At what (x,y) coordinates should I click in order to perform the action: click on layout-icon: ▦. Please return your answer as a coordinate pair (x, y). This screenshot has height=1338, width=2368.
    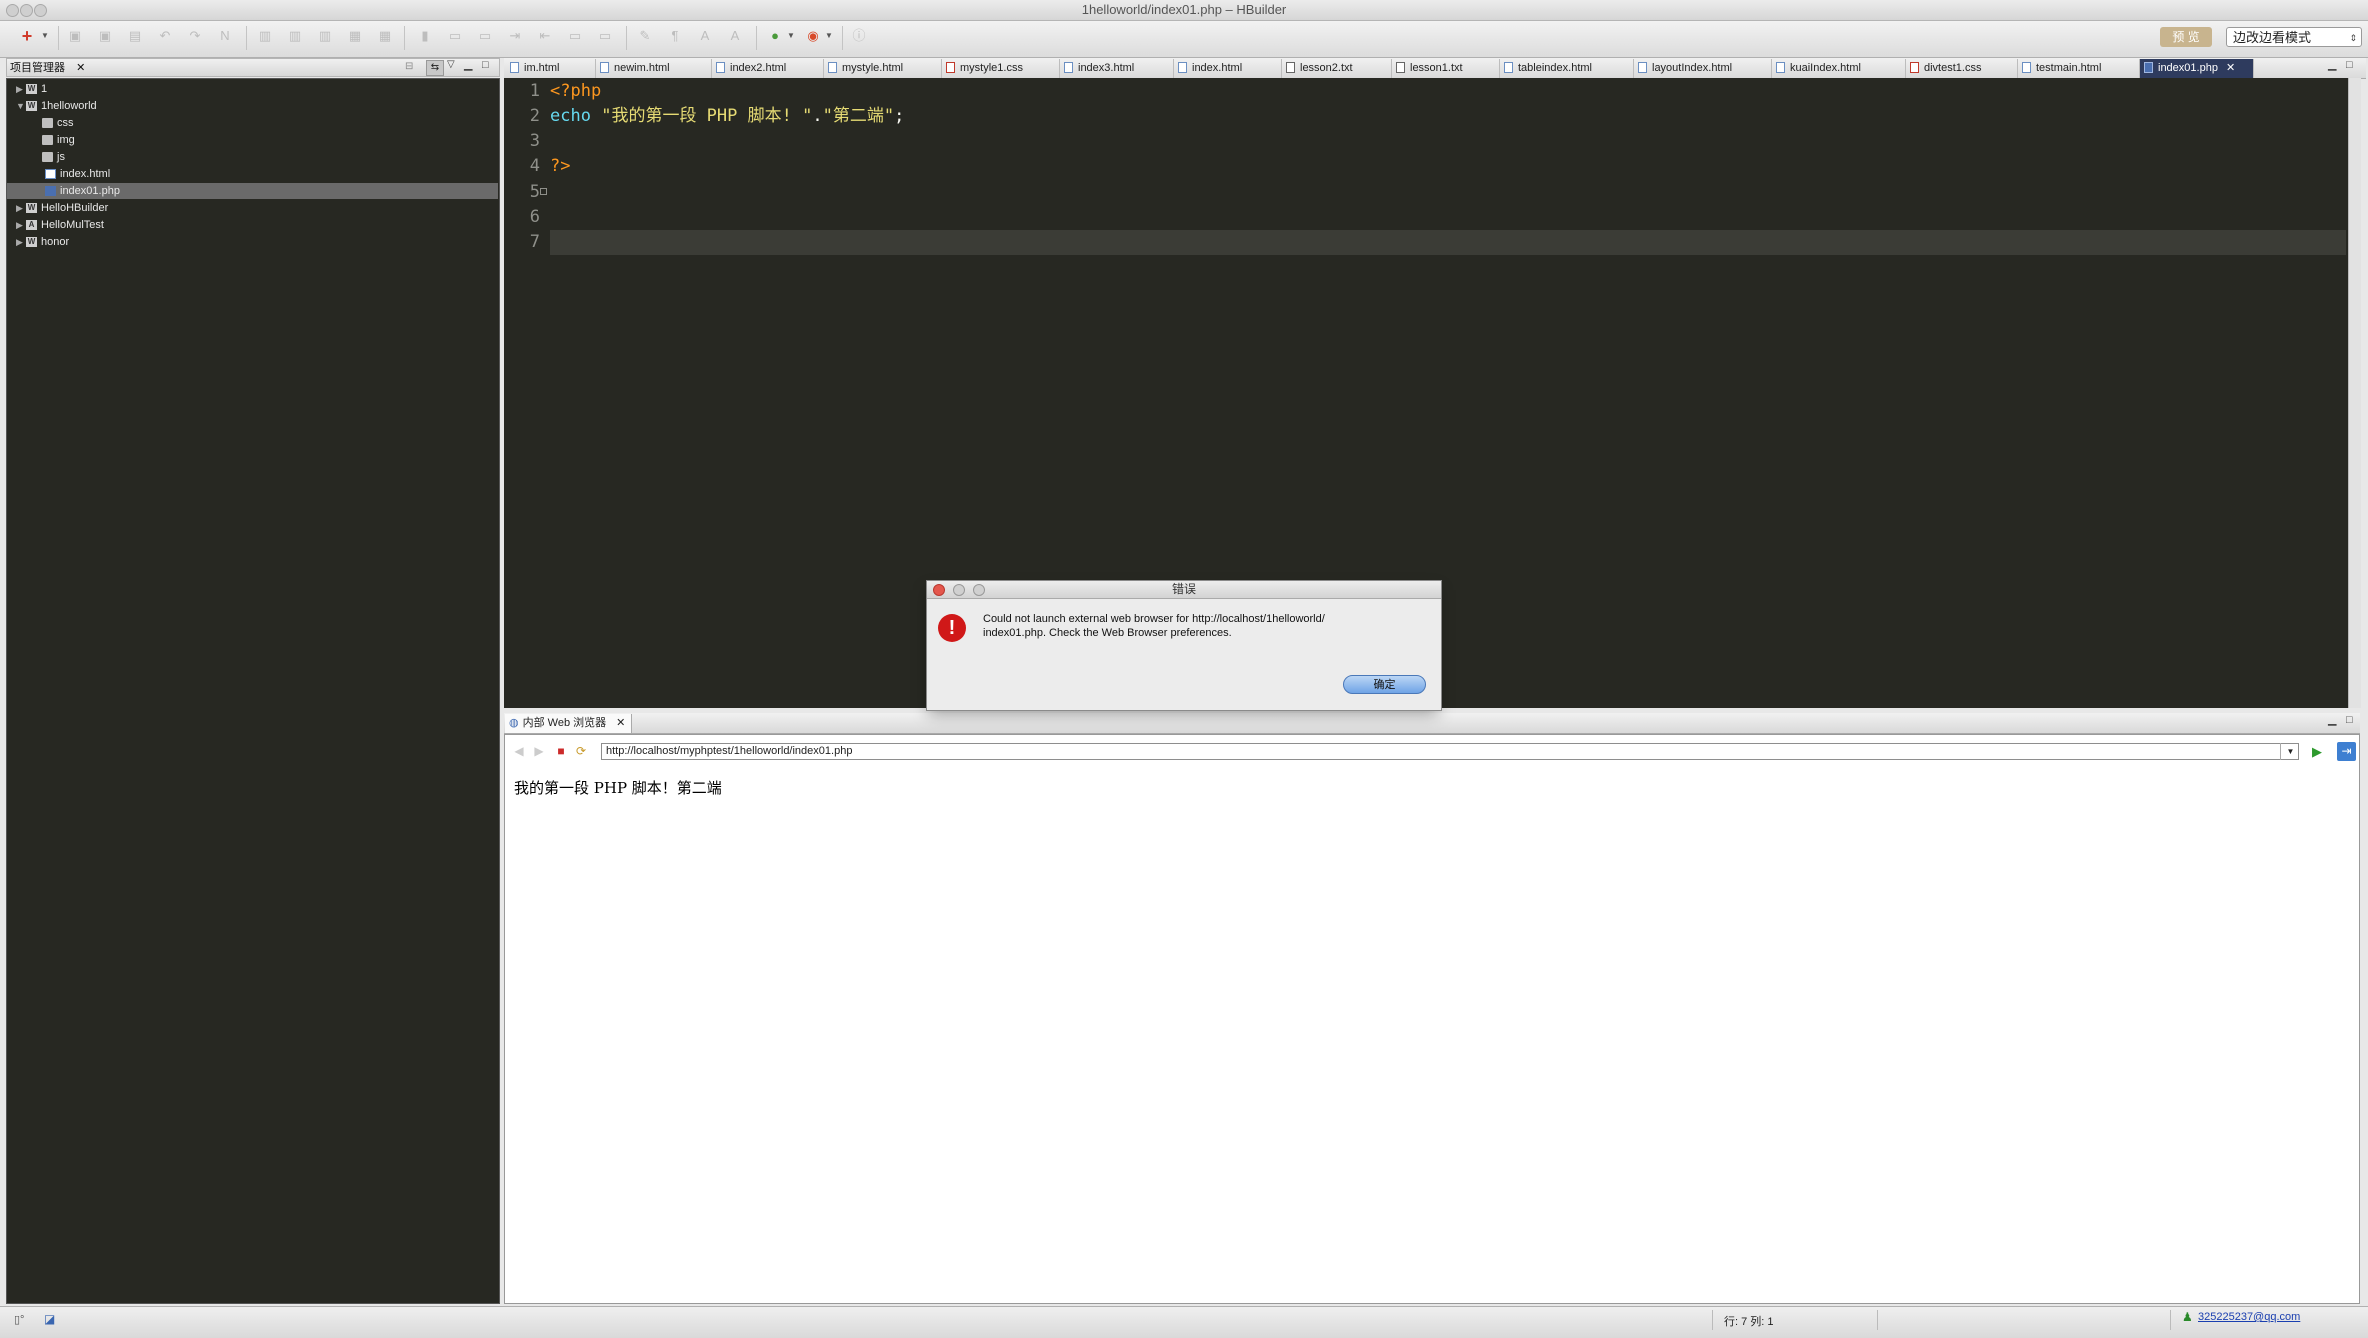
    Looking at the image, I should click on (385, 36).